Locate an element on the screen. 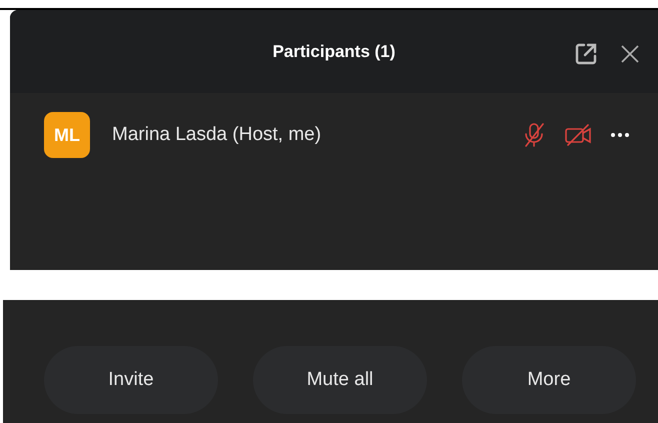  action-button: More is located at coordinates (549, 380).